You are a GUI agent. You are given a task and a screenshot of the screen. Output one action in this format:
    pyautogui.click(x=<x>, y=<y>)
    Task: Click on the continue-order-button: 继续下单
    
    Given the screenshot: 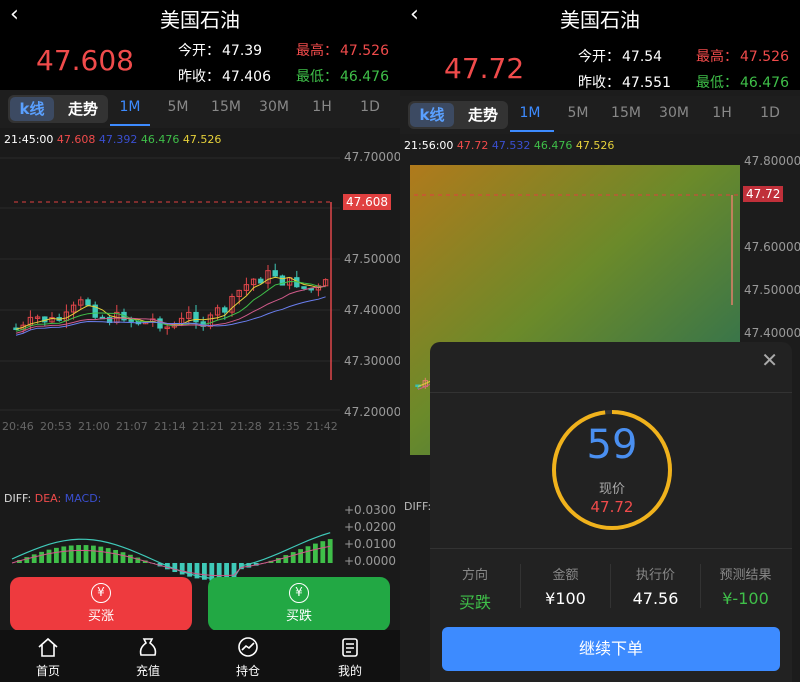 What is the action you would take?
    pyautogui.click(x=611, y=649)
    